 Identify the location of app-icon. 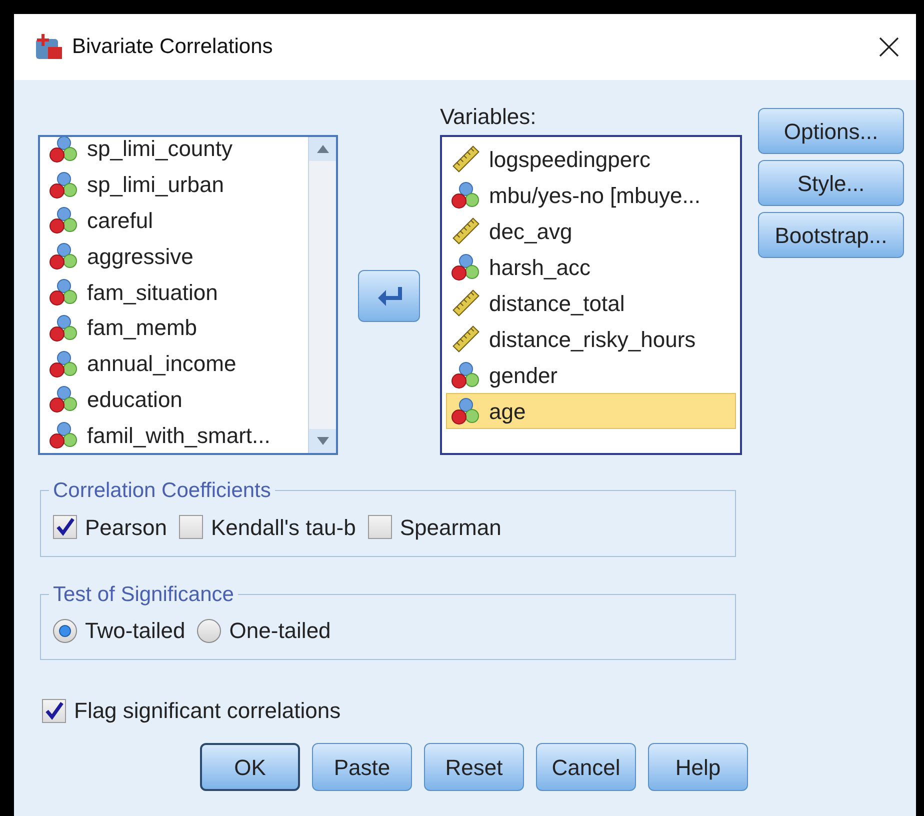
(49, 47).